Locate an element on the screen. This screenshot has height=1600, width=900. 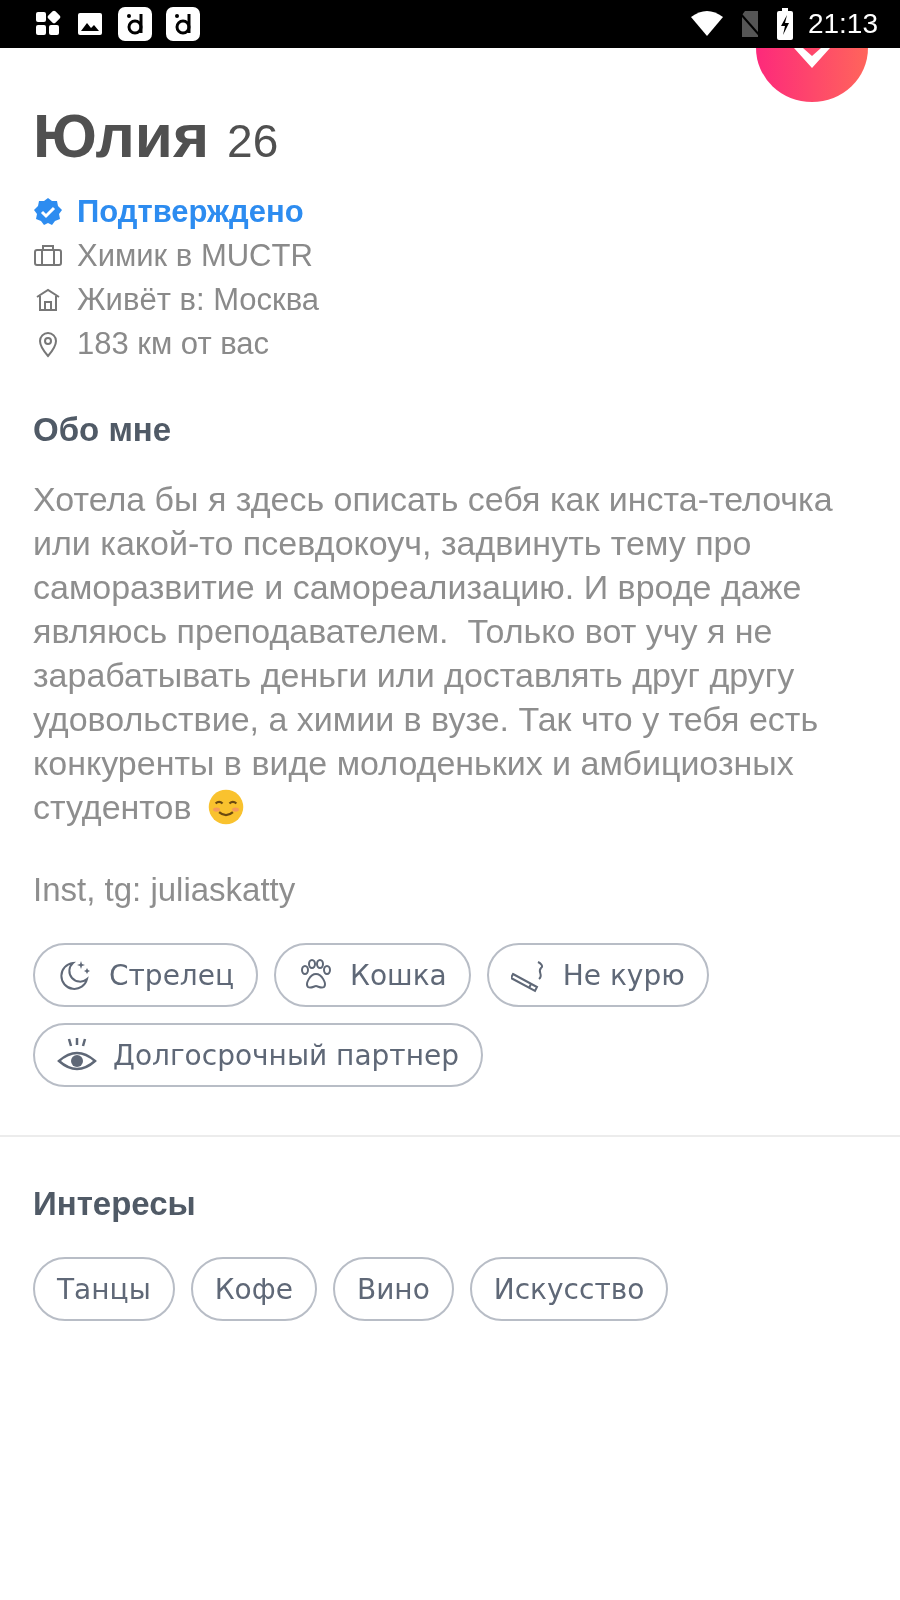
profile-detail: 183 км от вас is located at coordinates (173, 344).